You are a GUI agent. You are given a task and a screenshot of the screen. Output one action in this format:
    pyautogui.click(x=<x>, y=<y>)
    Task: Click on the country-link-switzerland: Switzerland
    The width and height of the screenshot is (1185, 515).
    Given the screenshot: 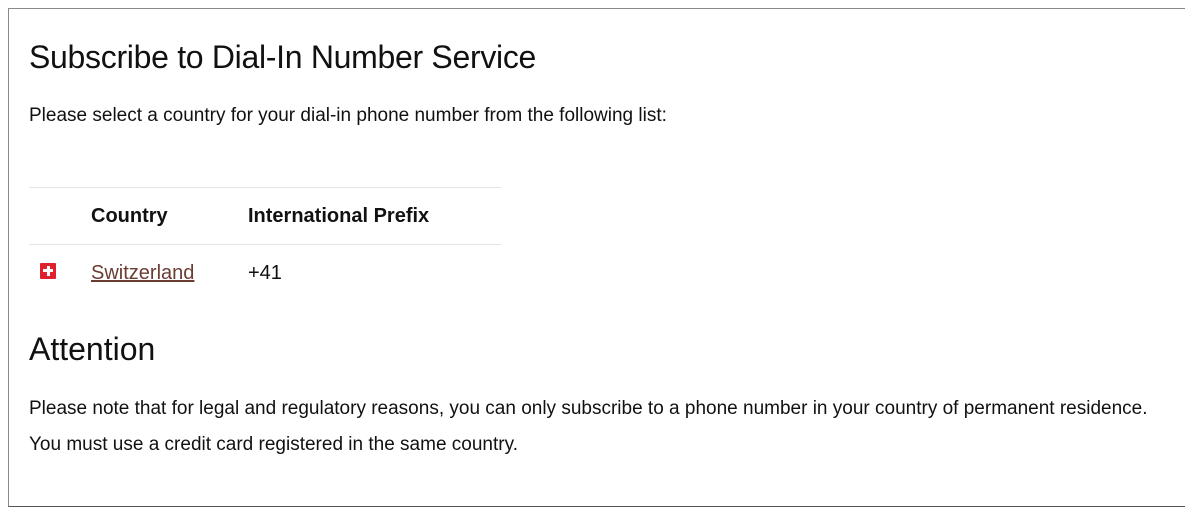 What is the action you would take?
    pyautogui.click(x=142, y=273)
    